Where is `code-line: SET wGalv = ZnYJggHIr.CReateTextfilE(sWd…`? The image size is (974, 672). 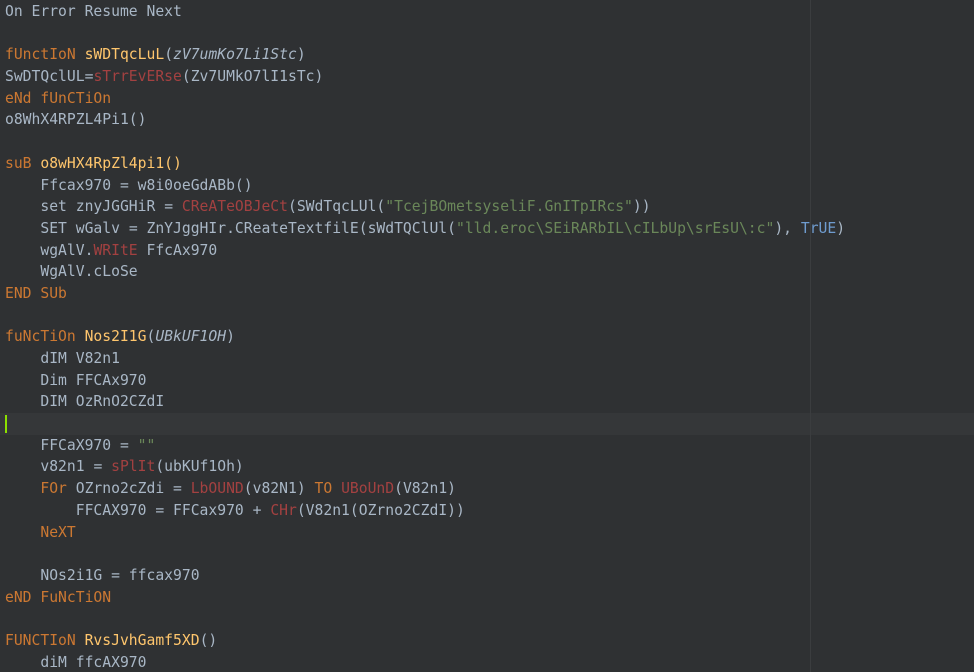
code-line: SET wGalv = ZnYJggHIr.CReateTextfilE(sWd… is located at coordinates (487, 229).